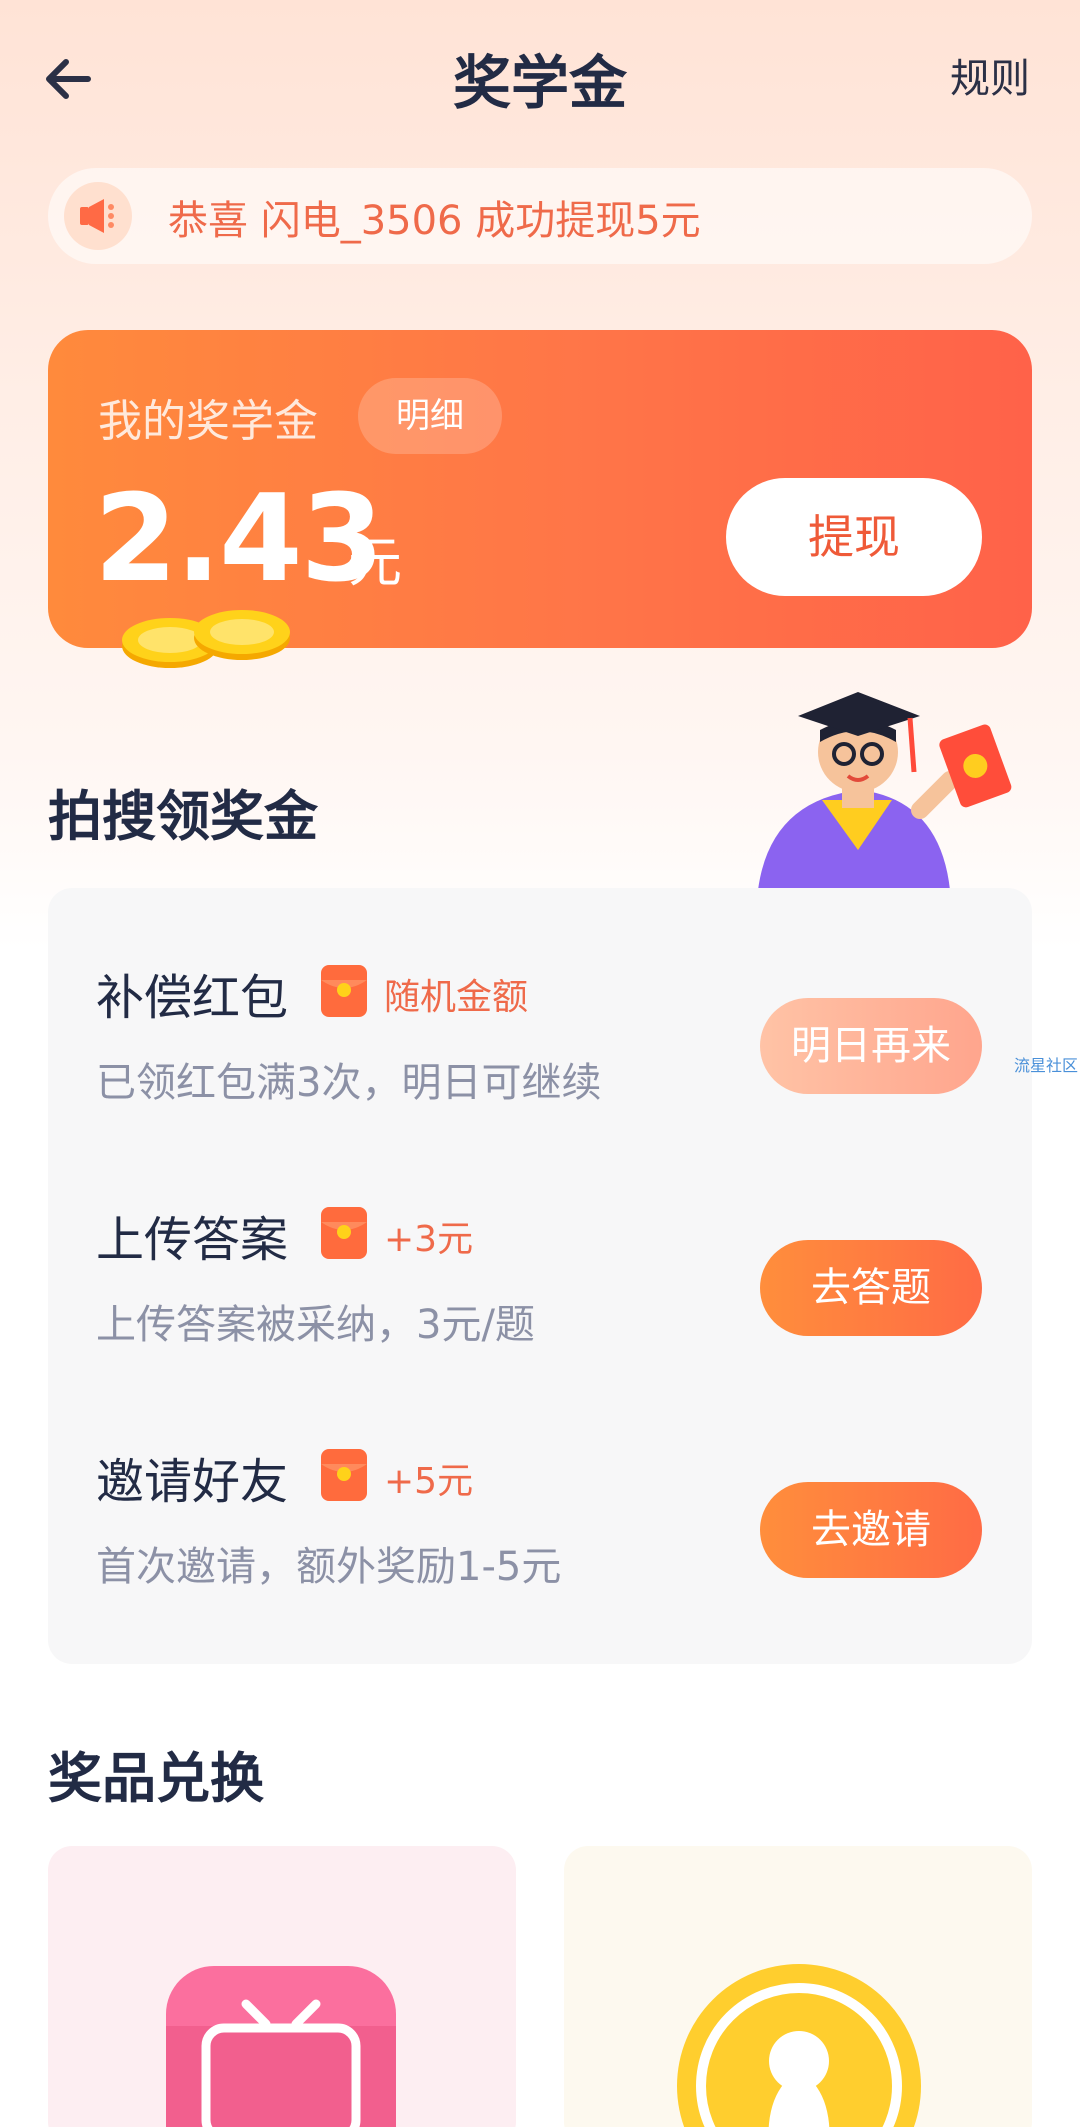 Image resolution: width=1080 pixels, height=2127 pixels. I want to click on winner-notice-bar: 恭喜 闪电_3506 成功提现5元, so click(540, 216).